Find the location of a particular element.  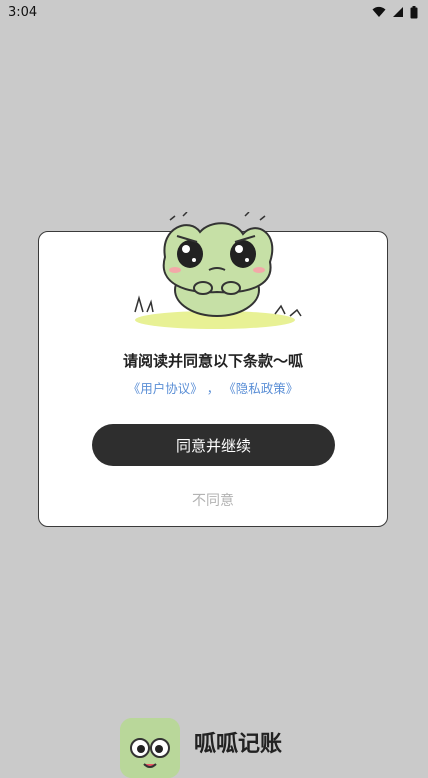

frog-mascot-icon is located at coordinates (215, 274).